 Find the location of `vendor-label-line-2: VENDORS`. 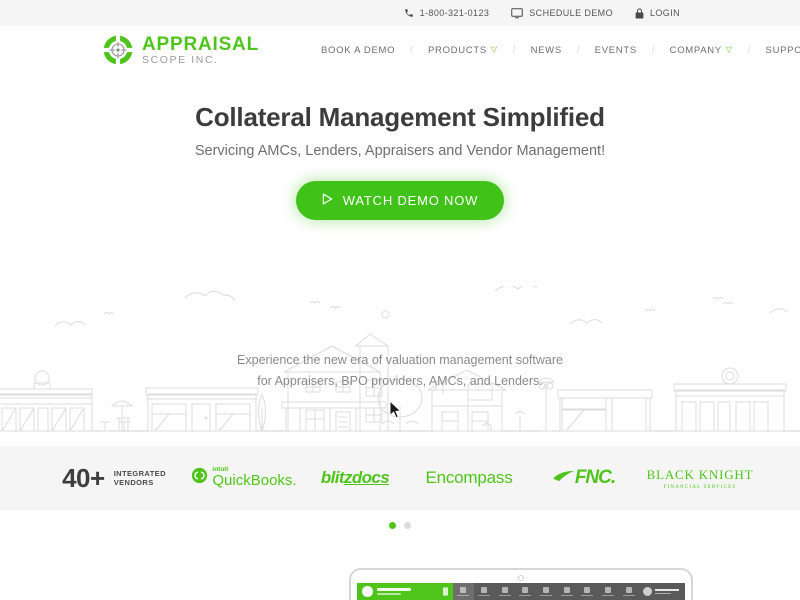

vendor-label-line-2: VENDORS is located at coordinates (133, 482).